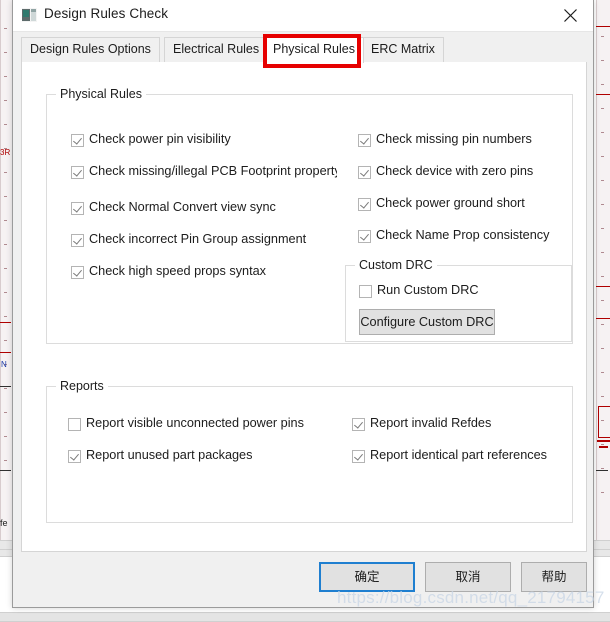  I want to click on schematic-net-label: N, so click(4, 364).